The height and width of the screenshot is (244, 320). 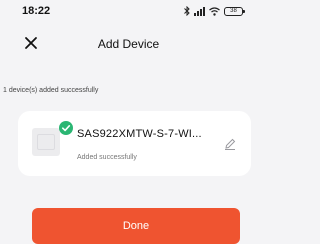 I want to click on status-time: 18:22, so click(x=36, y=11).